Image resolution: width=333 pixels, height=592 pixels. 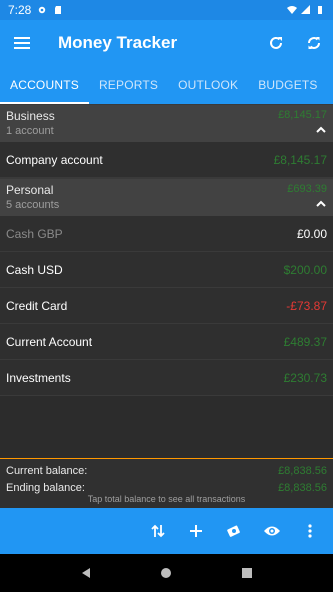 I want to click on current-balance-value: £8,838.56, so click(x=302, y=470).